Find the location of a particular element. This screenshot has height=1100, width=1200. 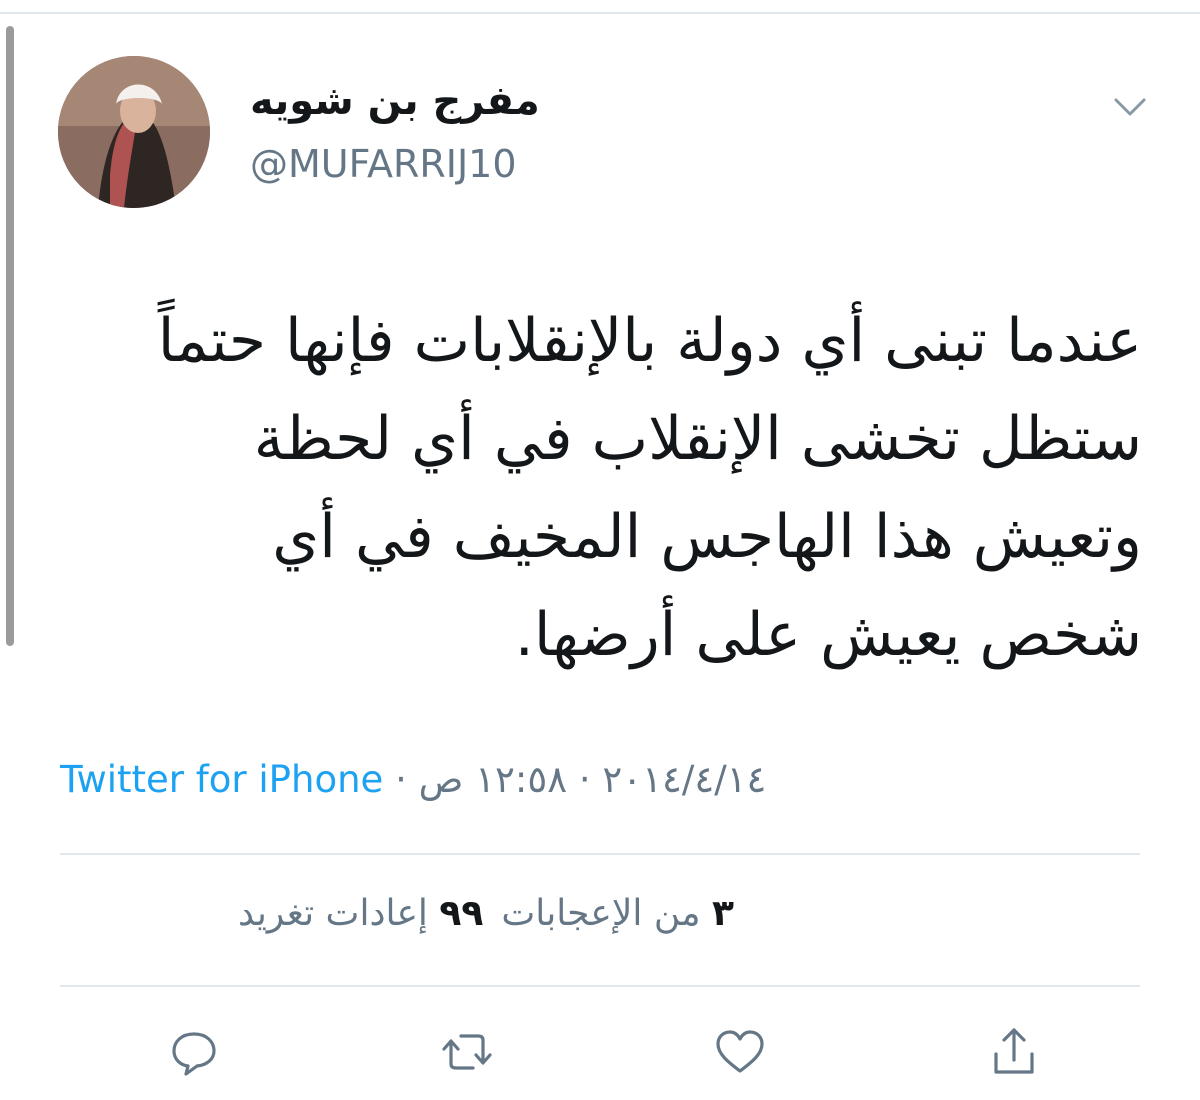

reply-icon is located at coordinates (194, 1052).